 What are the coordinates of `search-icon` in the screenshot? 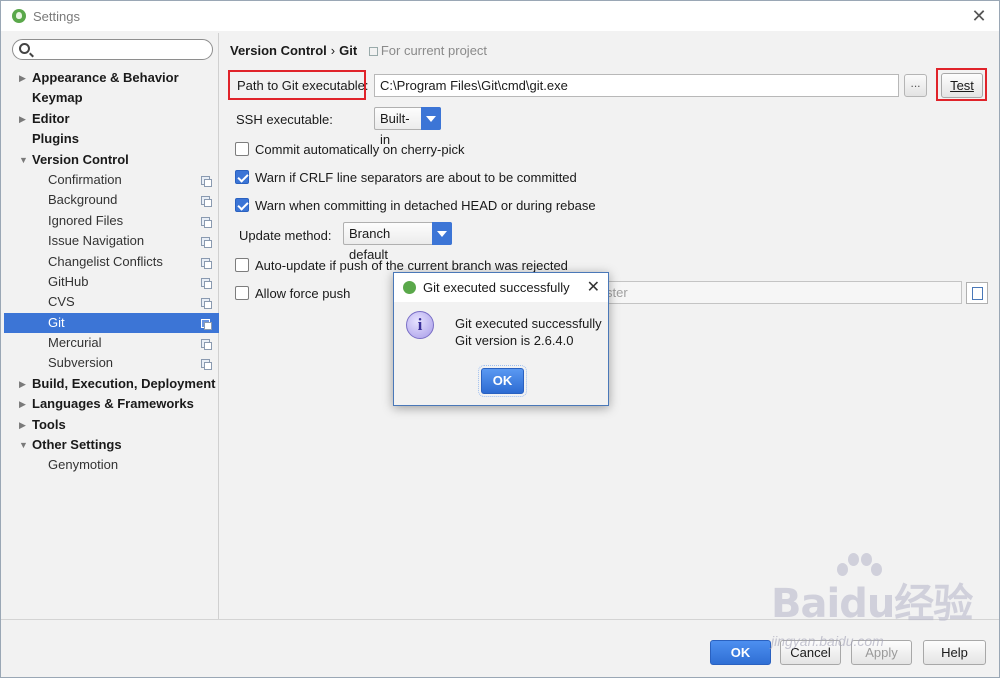 It's located at (24, 48).